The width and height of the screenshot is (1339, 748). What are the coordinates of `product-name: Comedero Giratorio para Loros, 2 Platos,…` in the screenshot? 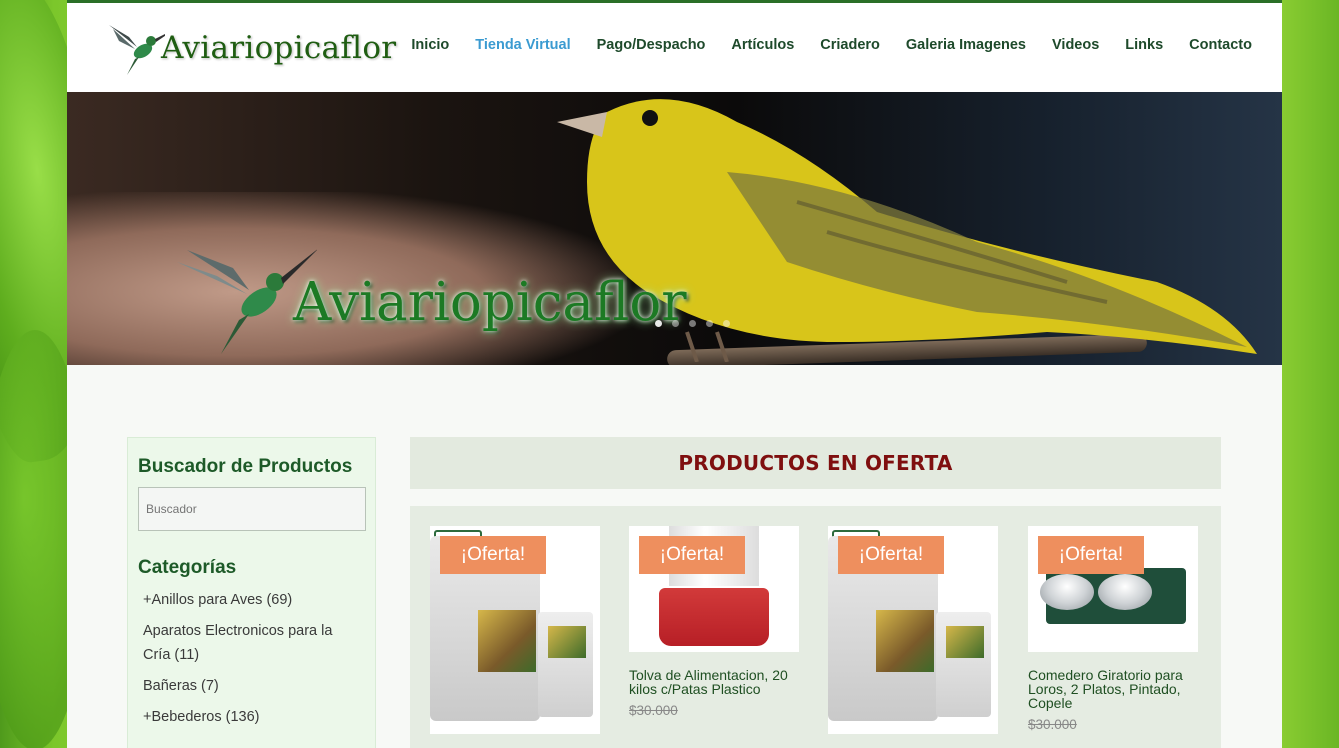 It's located at (1113, 689).